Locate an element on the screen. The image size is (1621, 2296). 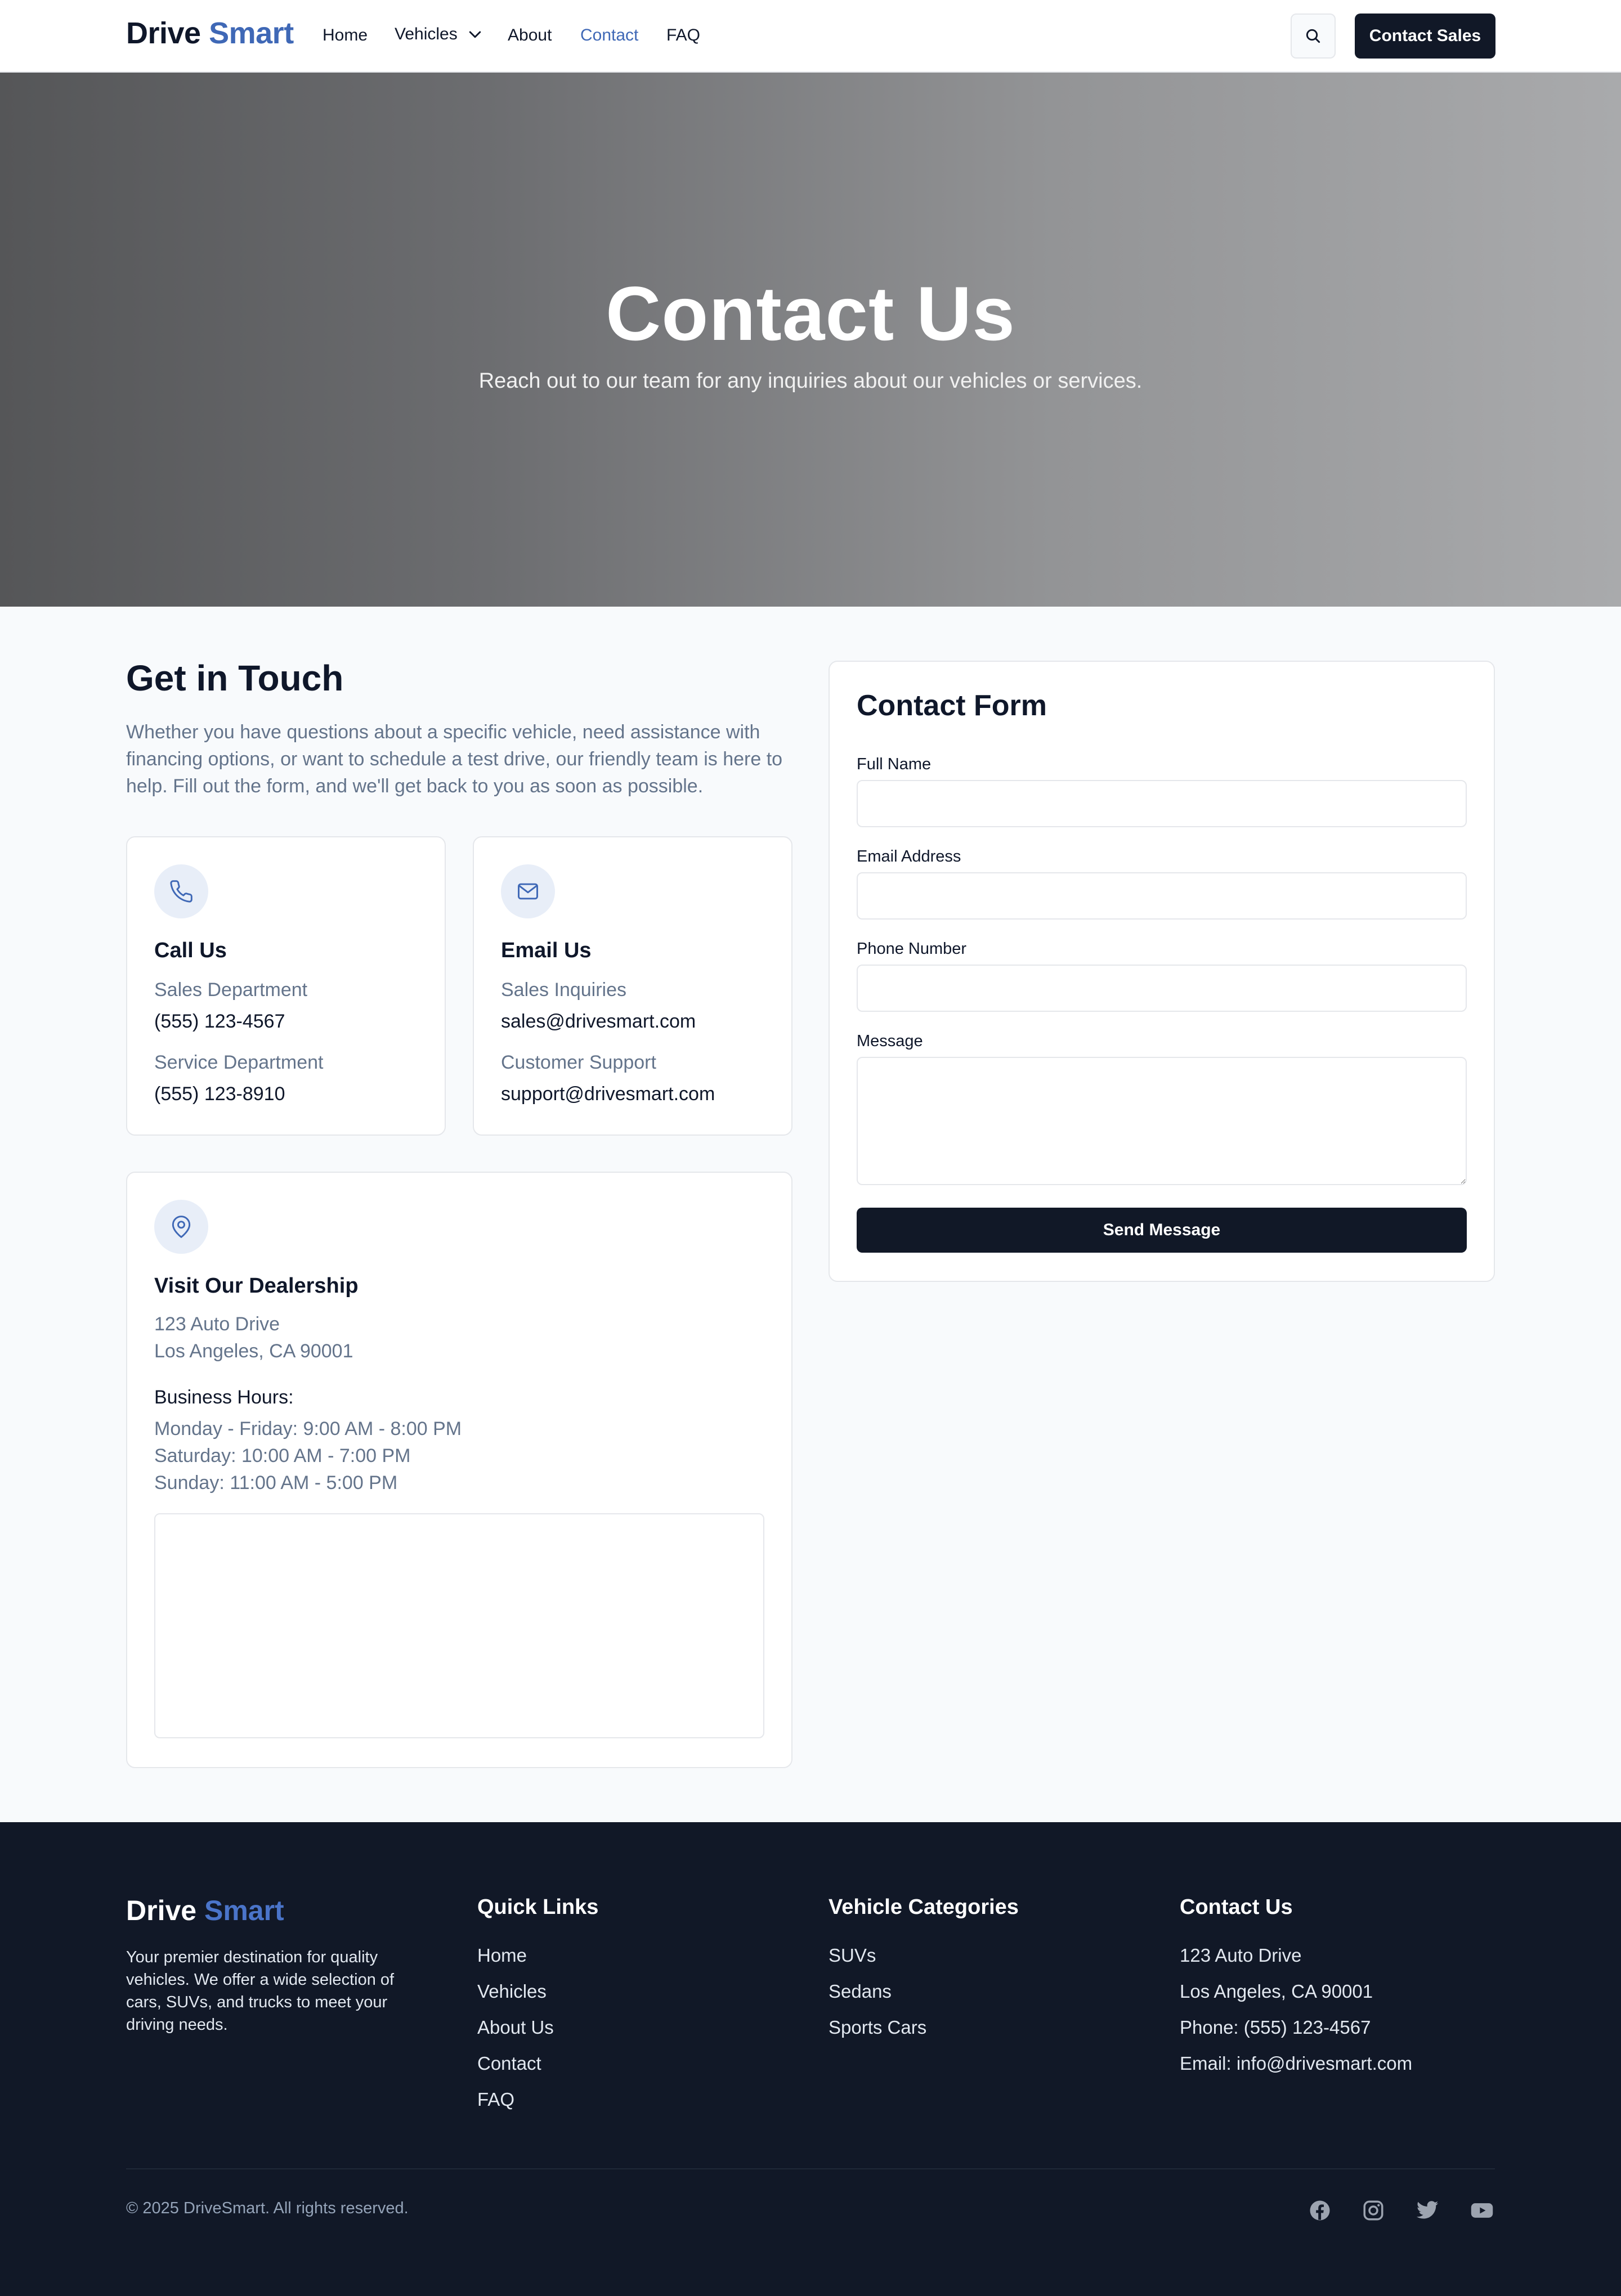
instagram-icon is located at coordinates (1373, 2210).